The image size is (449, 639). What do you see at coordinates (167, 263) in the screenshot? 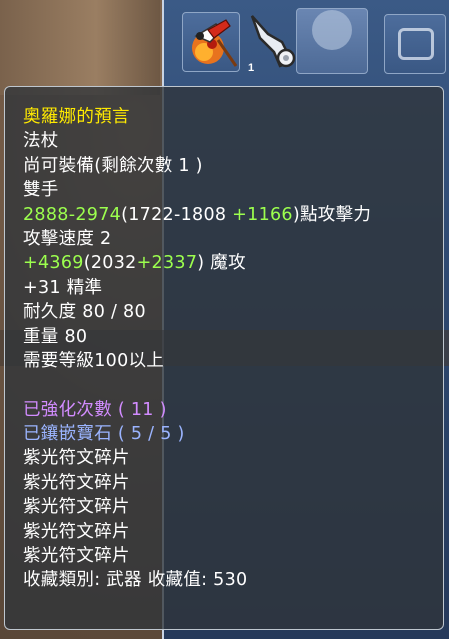
I see `magic-bonus: +2337` at bounding box center [167, 263].